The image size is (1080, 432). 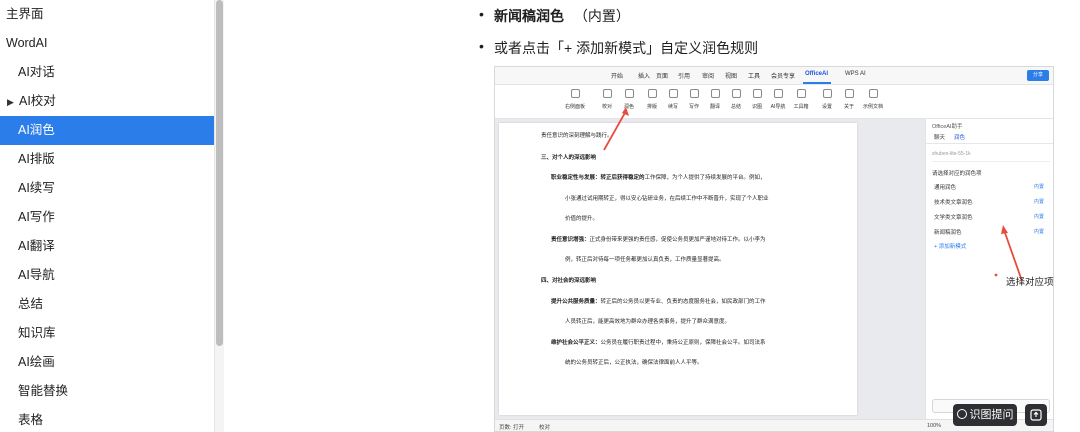 What do you see at coordinates (715, 99) in the screenshot?
I see `ribbon-button-6: 翻译` at bounding box center [715, 99].